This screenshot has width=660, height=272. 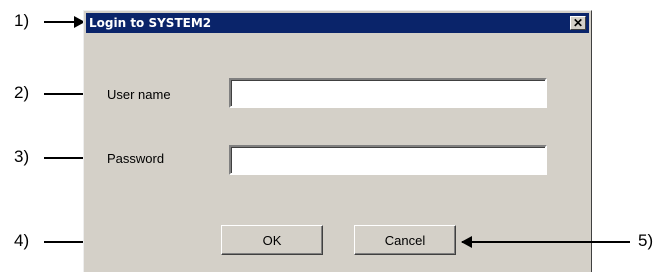 I want to click on username-input, so click(x=388, y=93).